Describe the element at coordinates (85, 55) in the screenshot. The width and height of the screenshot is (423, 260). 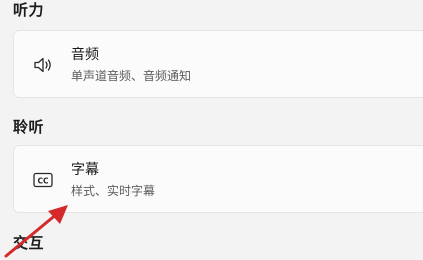
I see `audio-title: 音频` at that location.